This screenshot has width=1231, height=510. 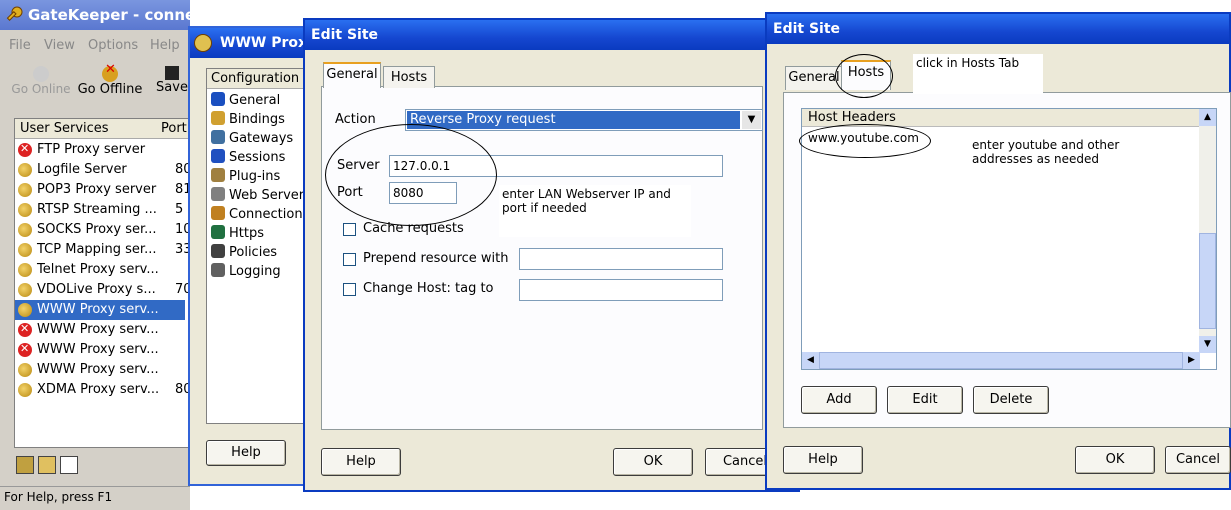 I want to click on edit-site-general-help-button: Help, so click(x=361, y=462).